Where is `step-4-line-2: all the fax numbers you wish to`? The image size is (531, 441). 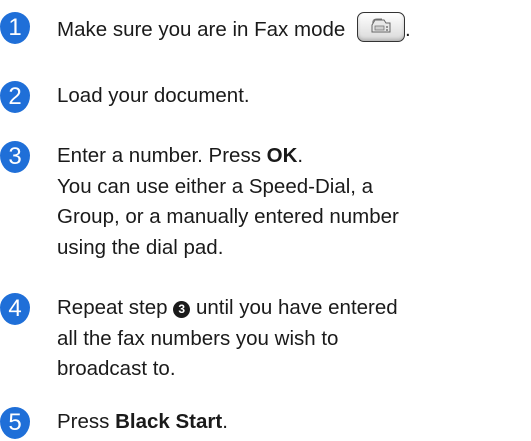 step-4-line-2: all the fax numbers you wish to is located at coordinates (198, 338).